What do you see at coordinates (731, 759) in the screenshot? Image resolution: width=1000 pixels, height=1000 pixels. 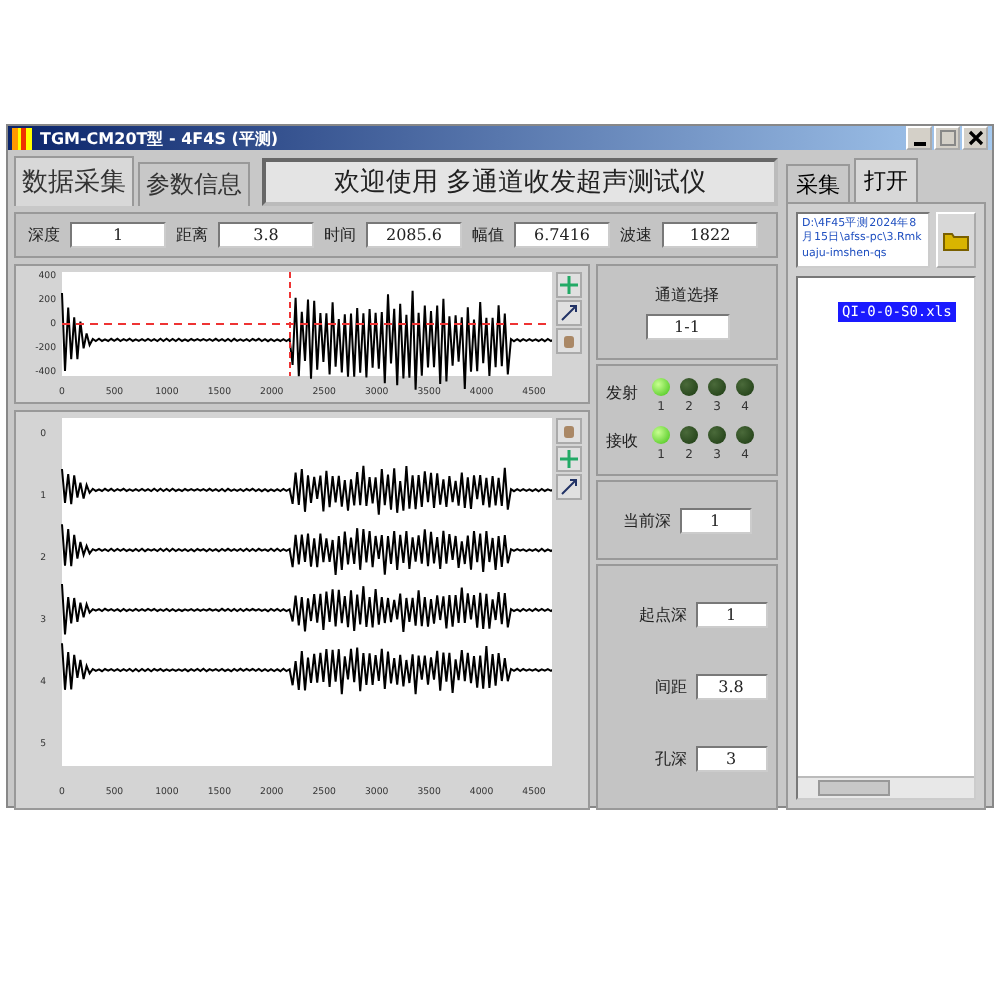 I see `param-field: 3` at bounding box center [731, 759].